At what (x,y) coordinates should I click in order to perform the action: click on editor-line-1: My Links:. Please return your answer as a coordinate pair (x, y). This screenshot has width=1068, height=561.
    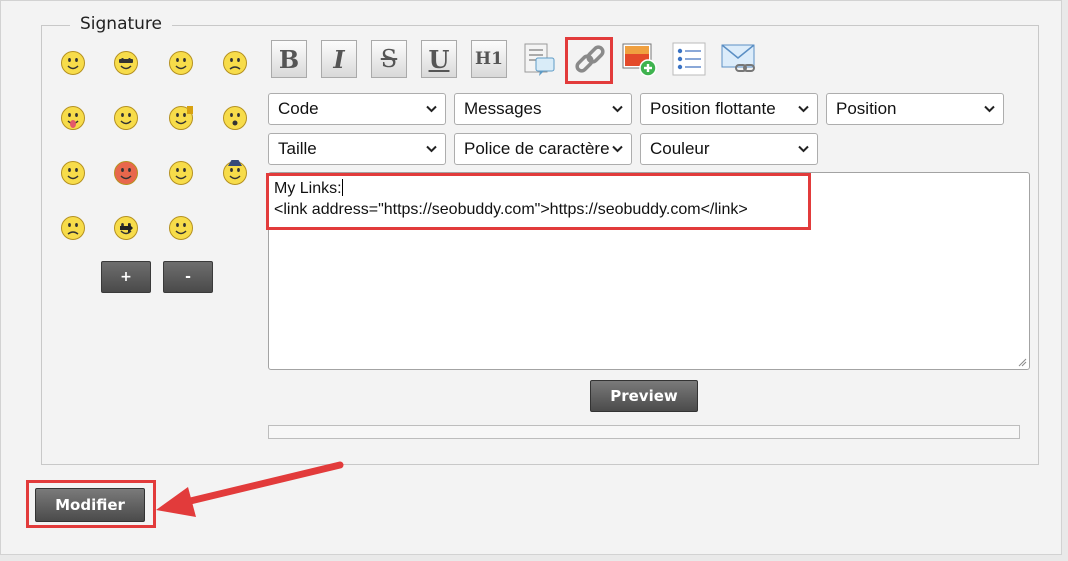
    Looking at the image, I should click on (649, 188).